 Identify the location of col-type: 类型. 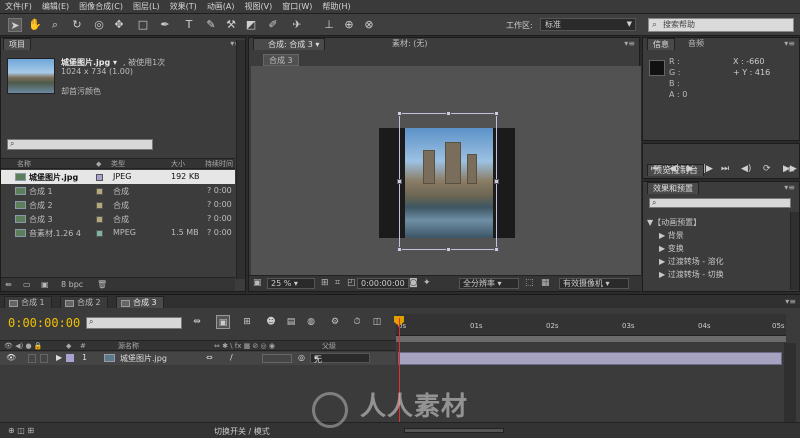
(118, 164).